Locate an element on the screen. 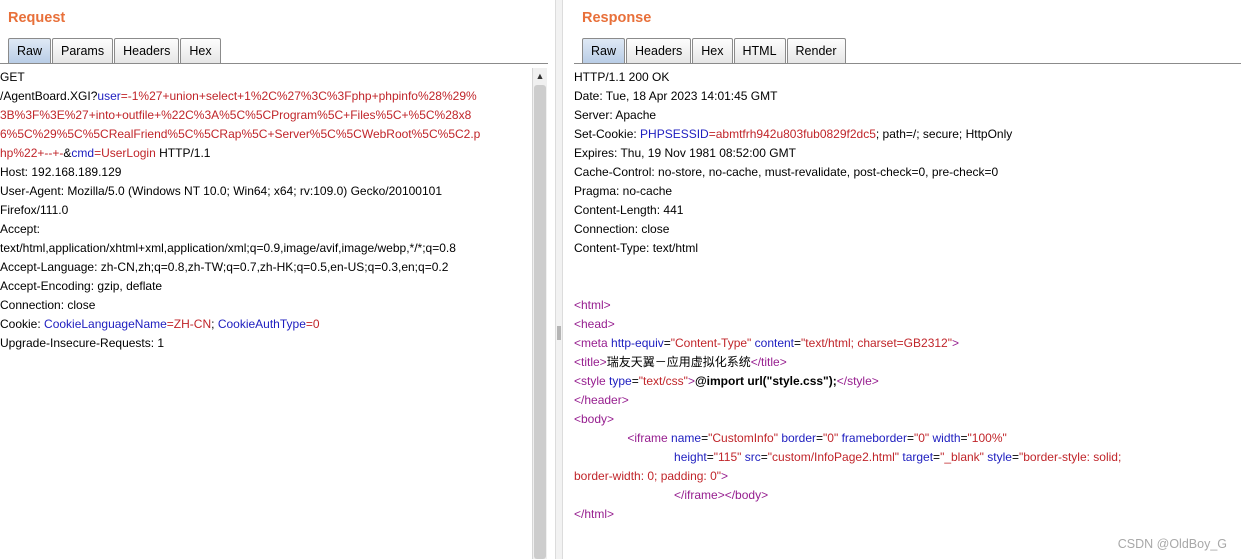 The image size is (1241, 559). code-token: target is located at coordinates (918, 457).